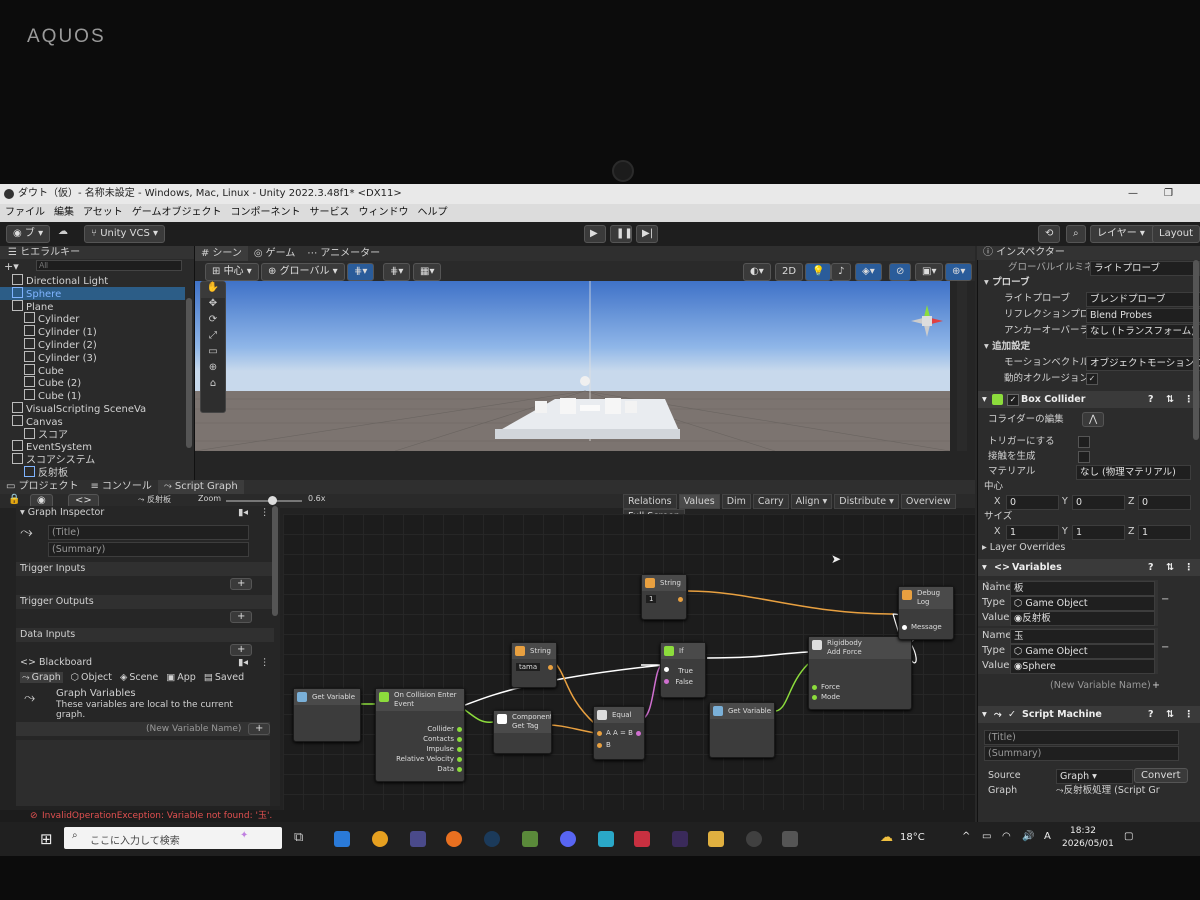  Describe the element at coordinates (109, 265) in the screenshot. I see `hierarchy-search-input` at that location.